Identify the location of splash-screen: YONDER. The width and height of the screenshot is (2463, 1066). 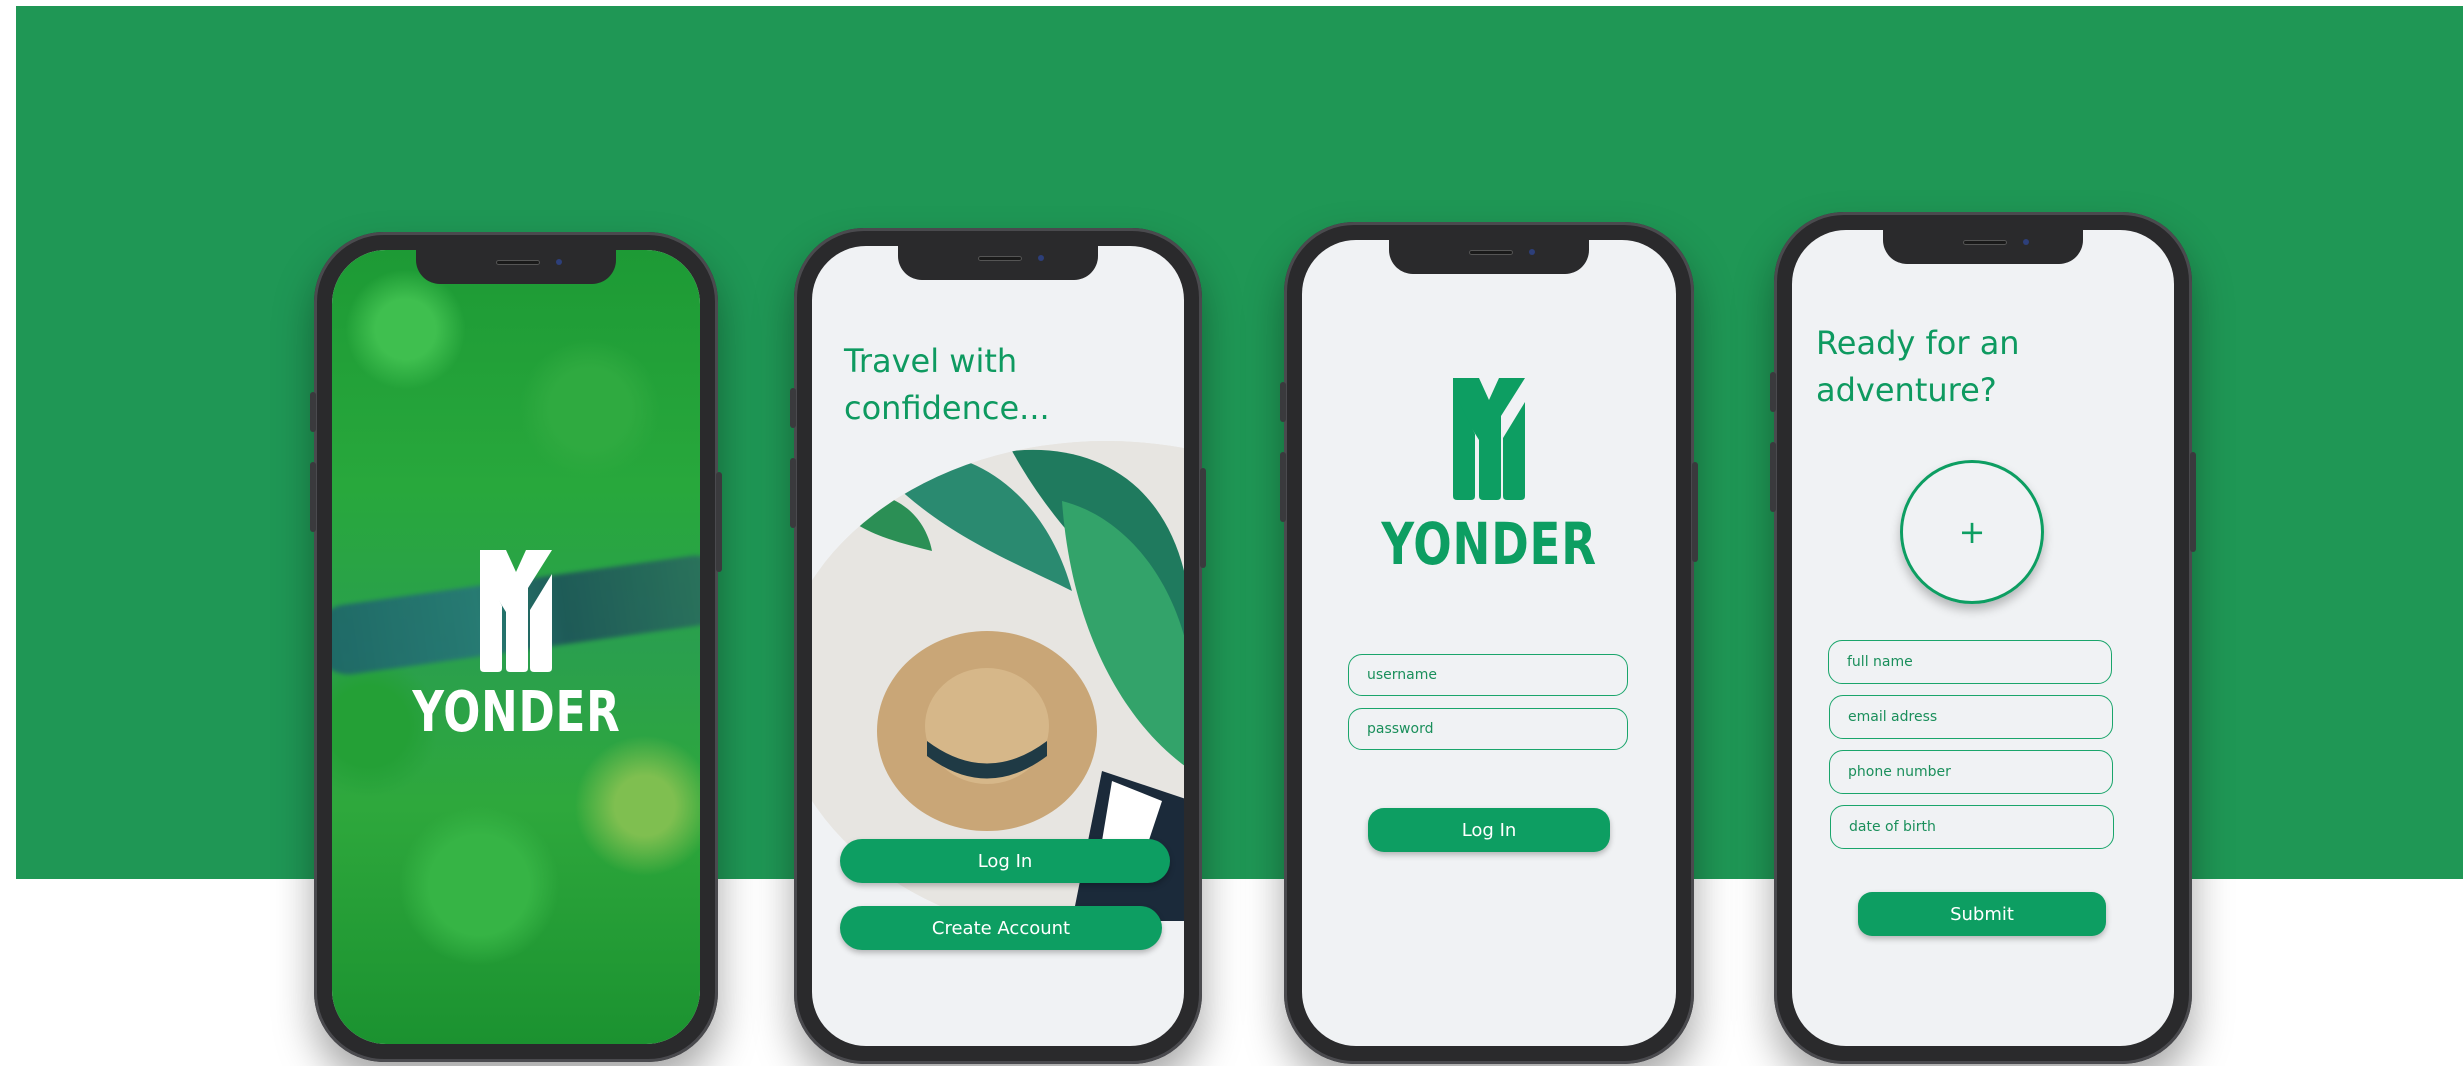
(516, 647).